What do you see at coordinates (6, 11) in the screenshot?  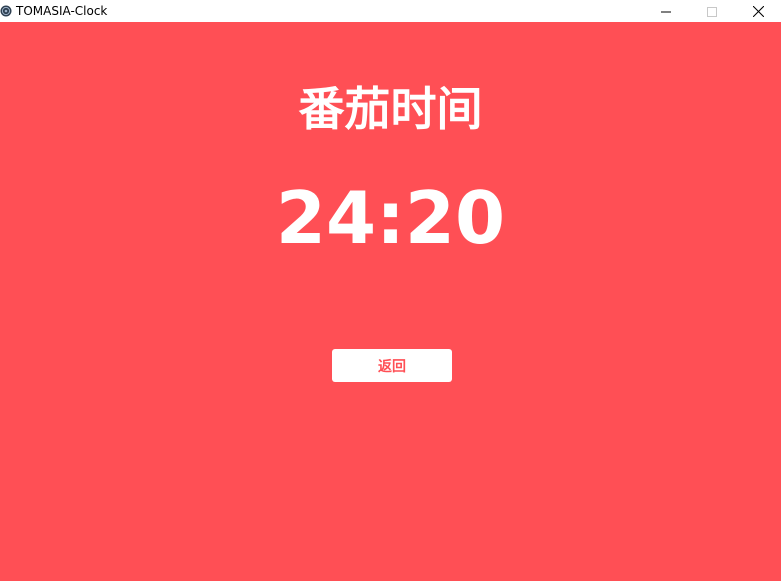 I see `app-logo-icon` at bounding box center [6, 11].